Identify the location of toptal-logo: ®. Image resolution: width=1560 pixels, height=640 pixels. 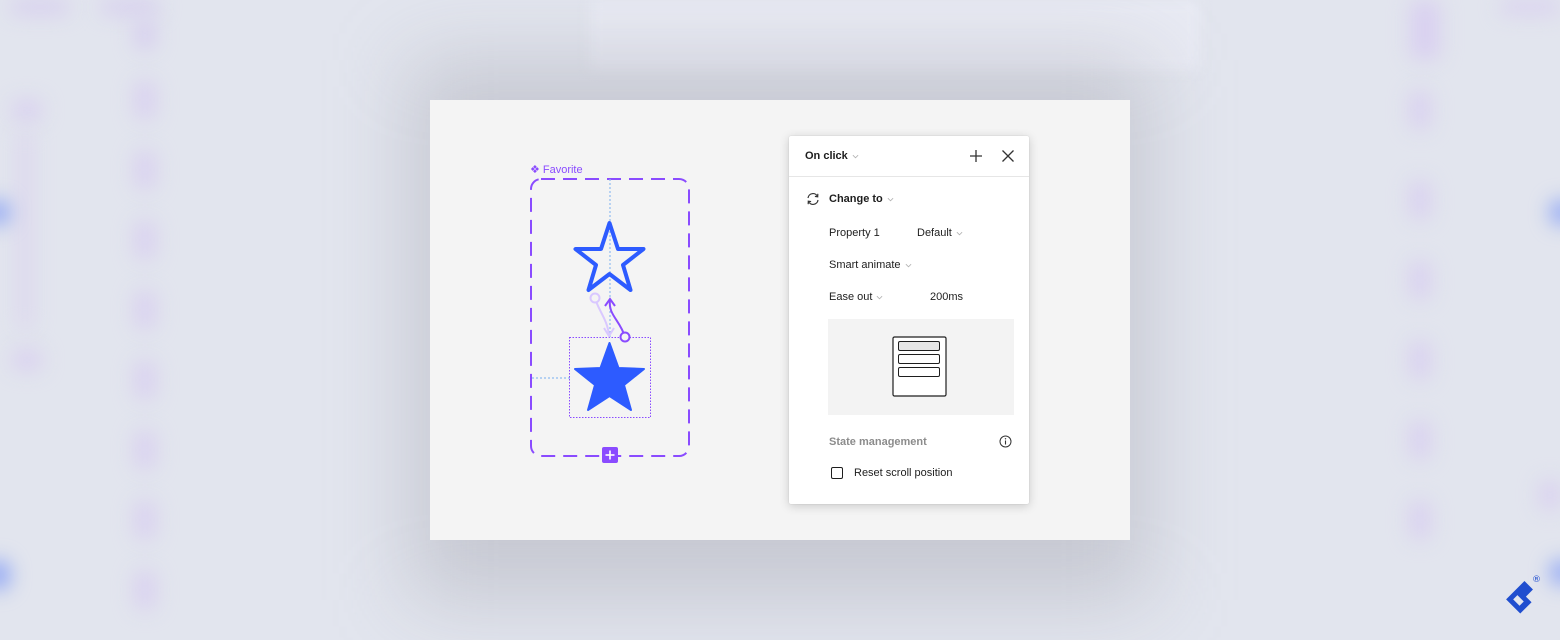
(1523, 594).